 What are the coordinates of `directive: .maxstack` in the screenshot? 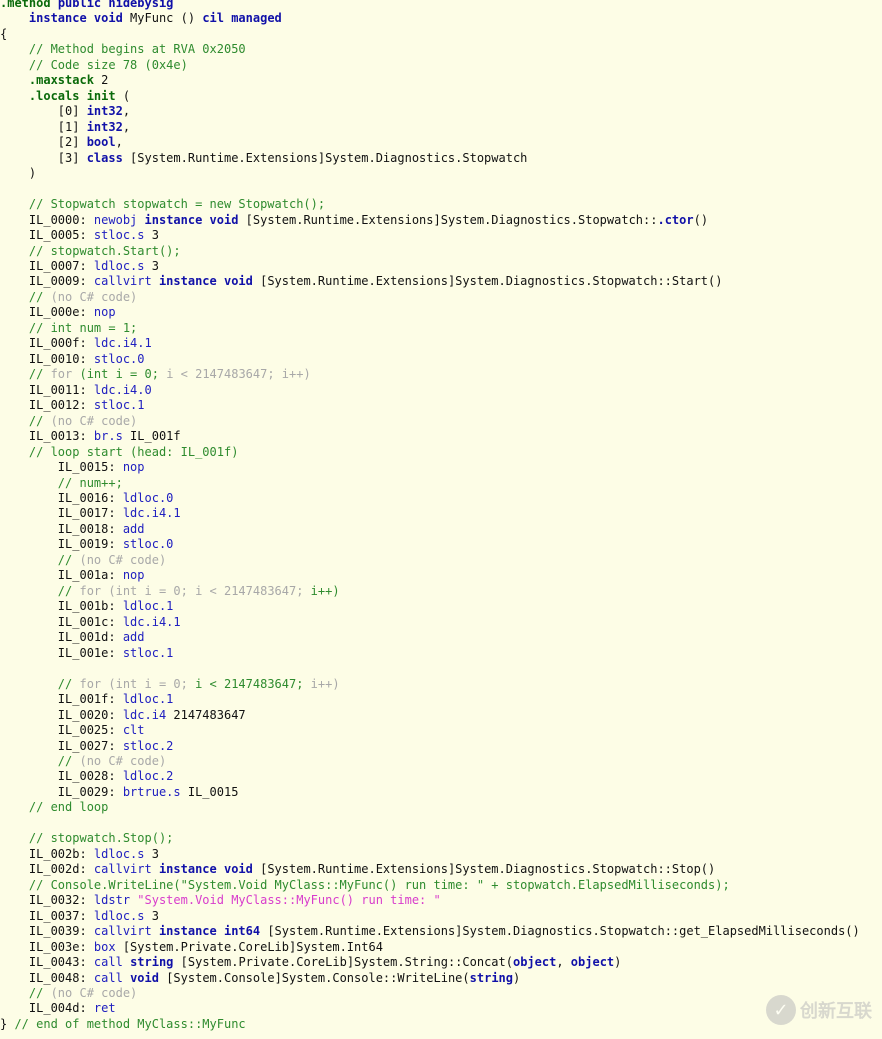 It's located at (61, 80).